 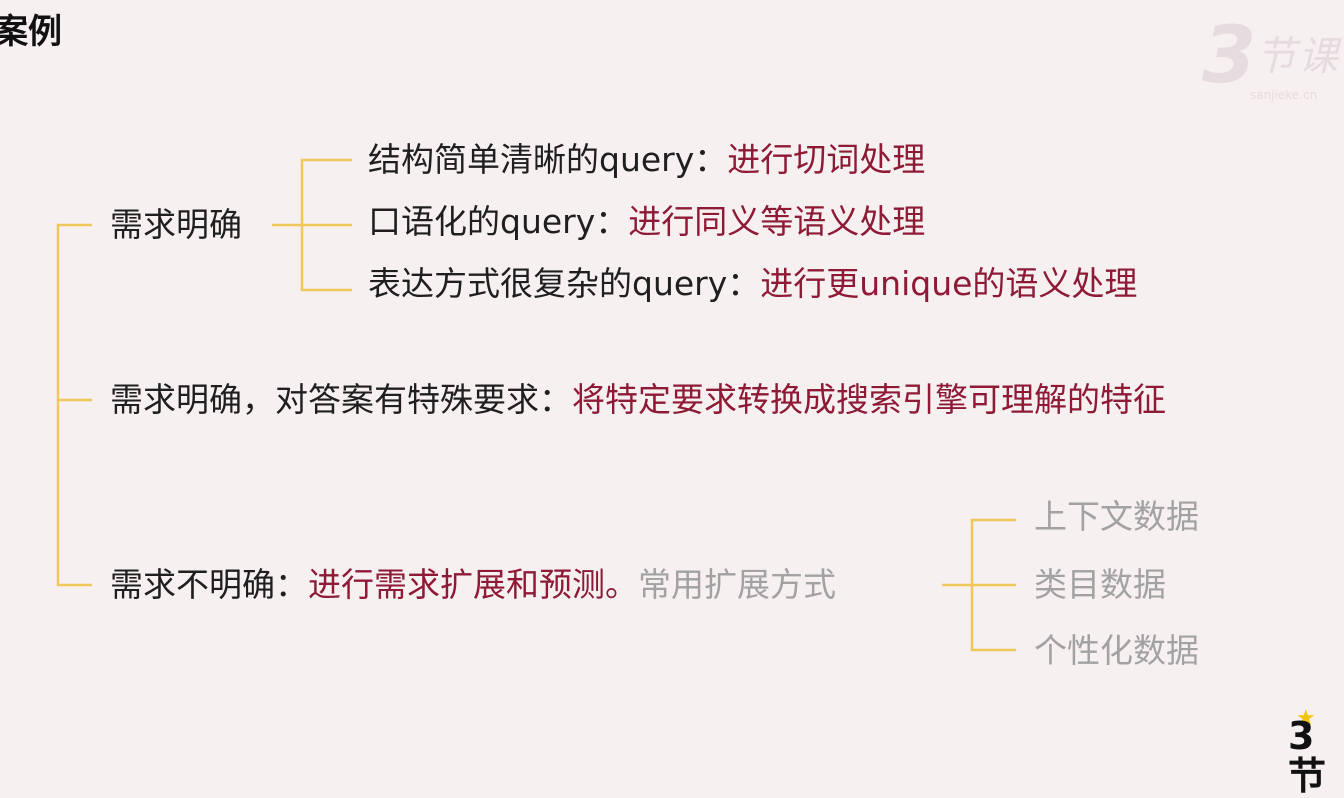 I want to click on branch-1-child-3: 表达方式很复杂的query：进行更unique的语义处理, so click(x=752, y=284).